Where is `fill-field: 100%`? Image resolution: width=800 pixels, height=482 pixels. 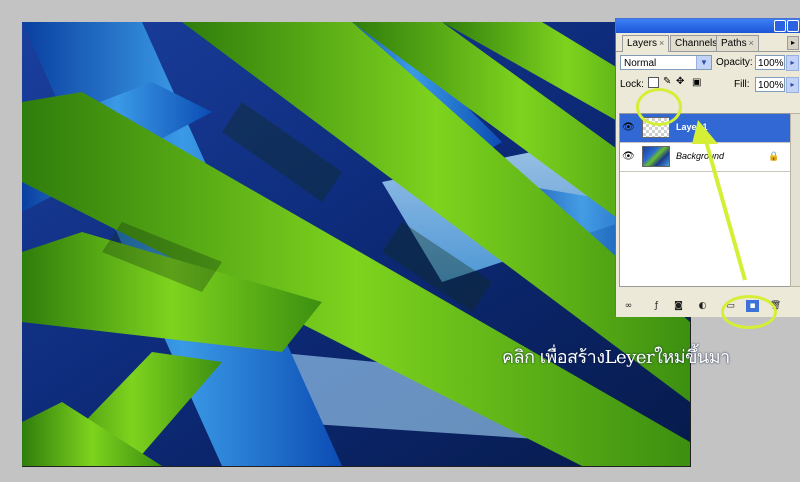
fill-field: 100% is located at coordinates (770, 84).